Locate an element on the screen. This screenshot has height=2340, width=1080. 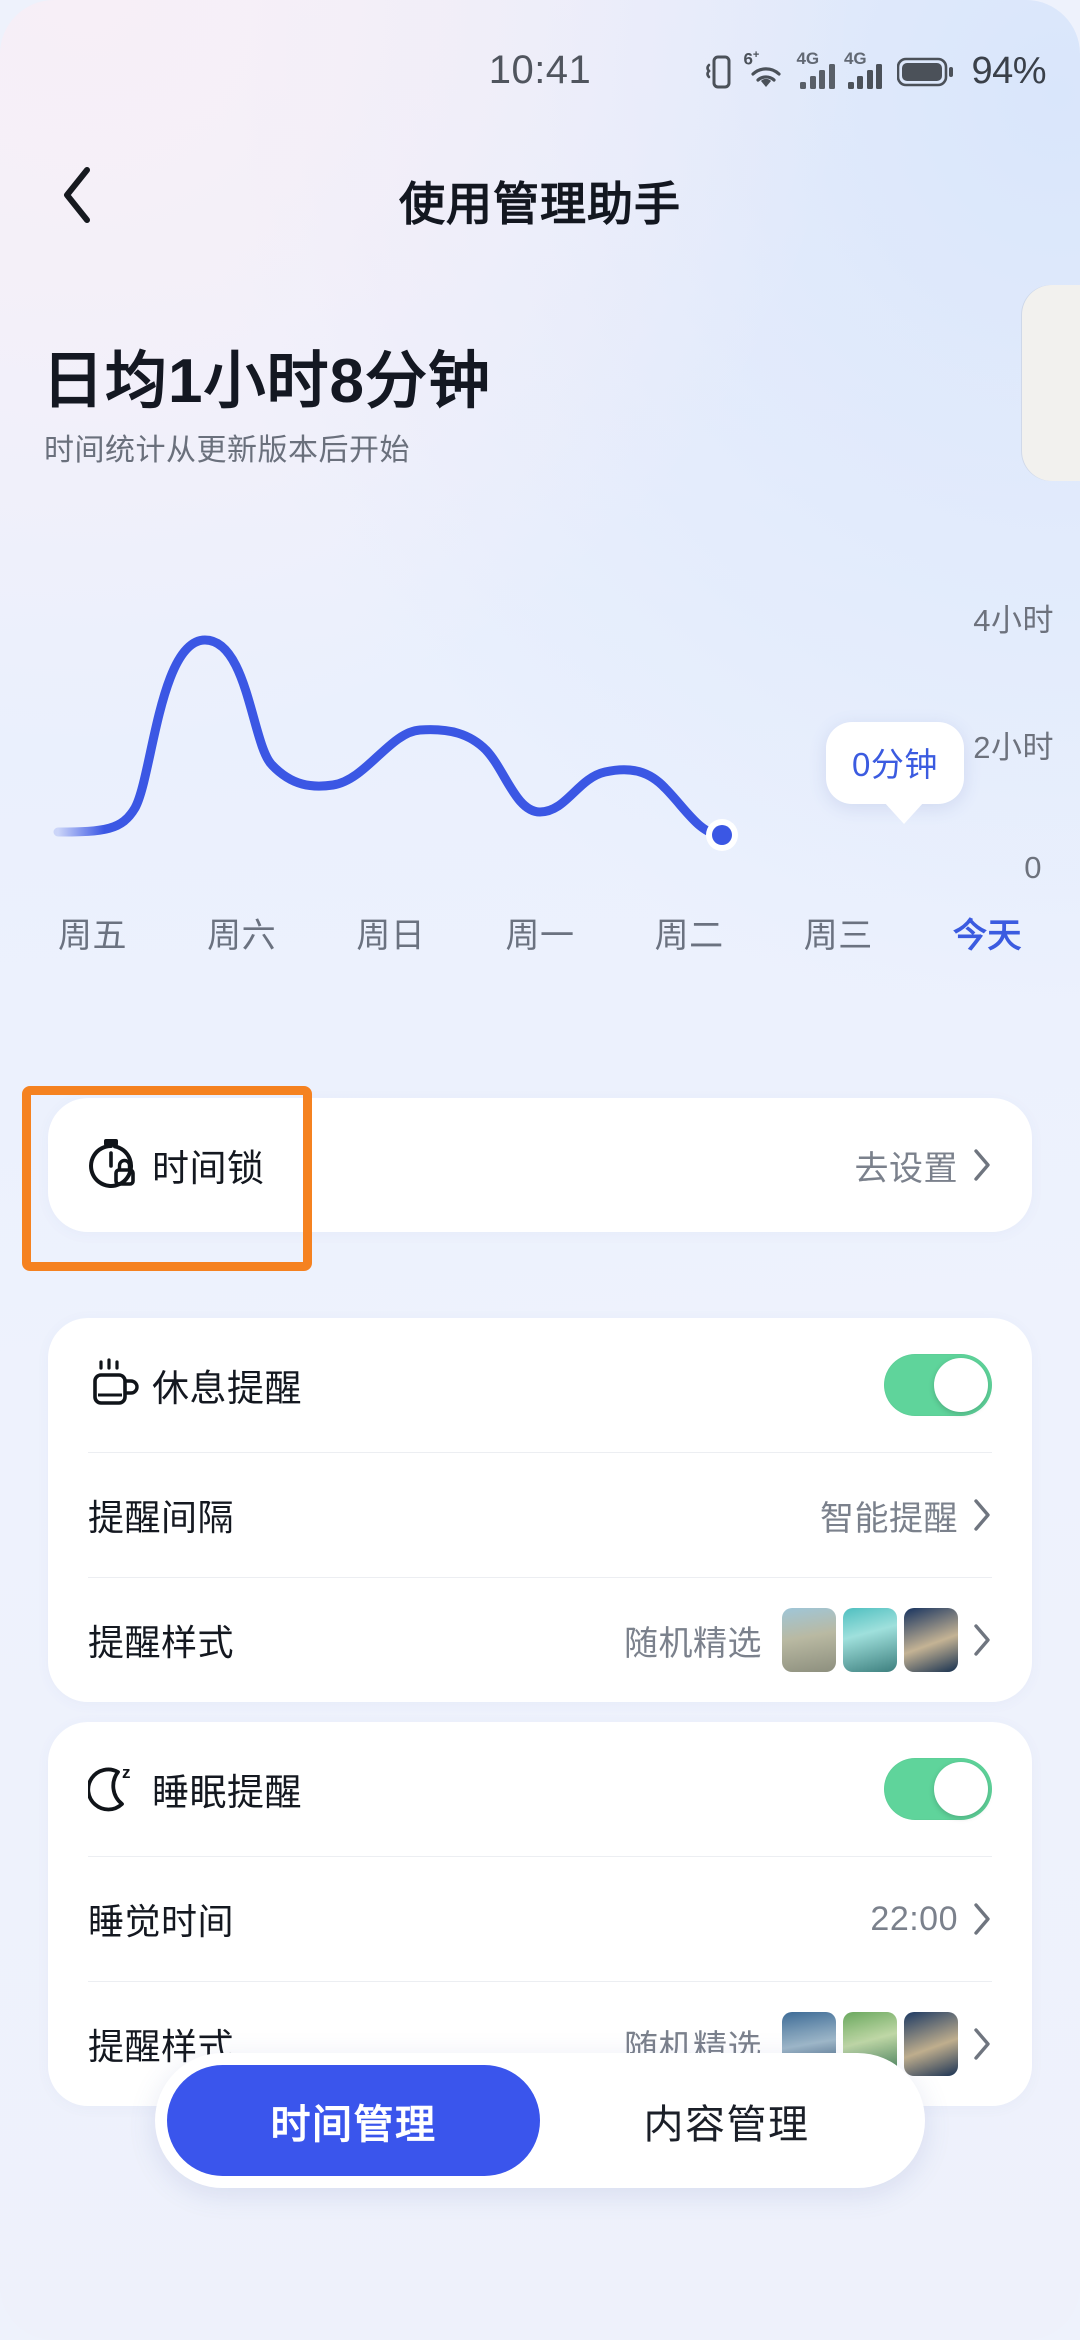
break-reminder-toggle is located at coordinates (938, 1385).